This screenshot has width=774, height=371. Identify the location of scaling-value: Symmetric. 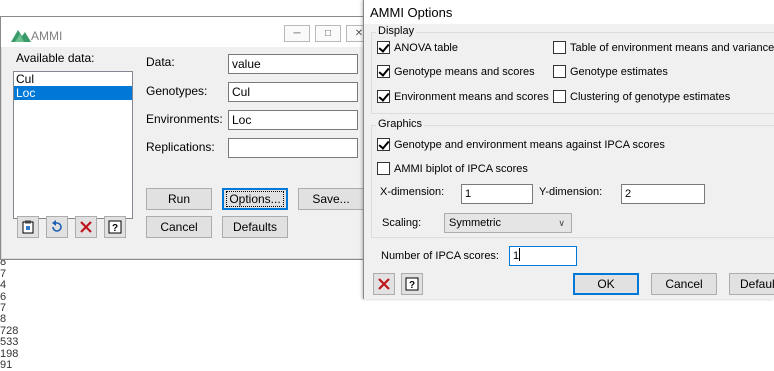
(475, 223).